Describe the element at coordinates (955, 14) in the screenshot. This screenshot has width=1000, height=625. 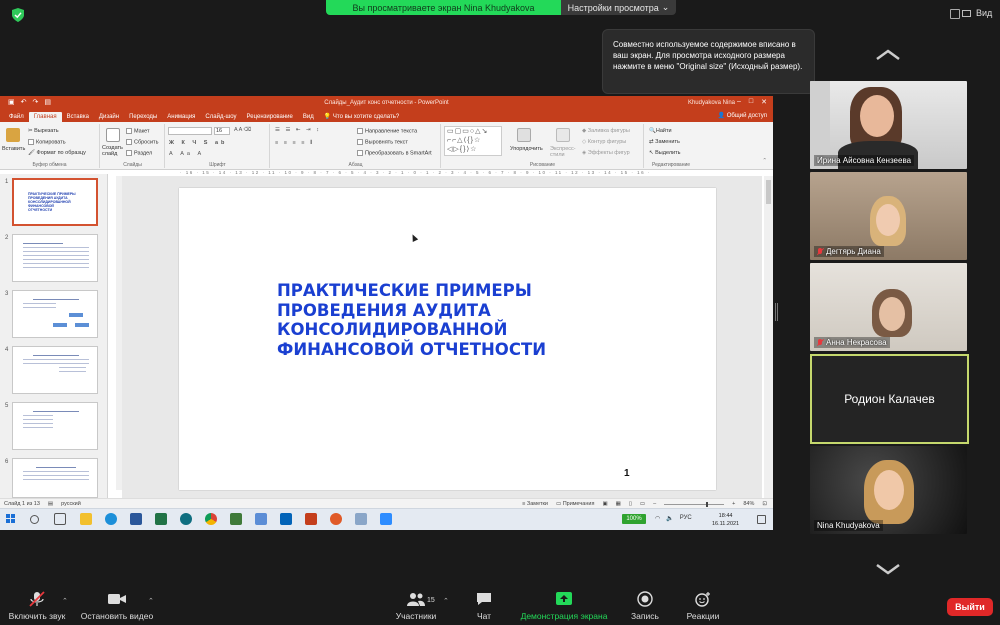
I see `fullscreen-icon` at that location.